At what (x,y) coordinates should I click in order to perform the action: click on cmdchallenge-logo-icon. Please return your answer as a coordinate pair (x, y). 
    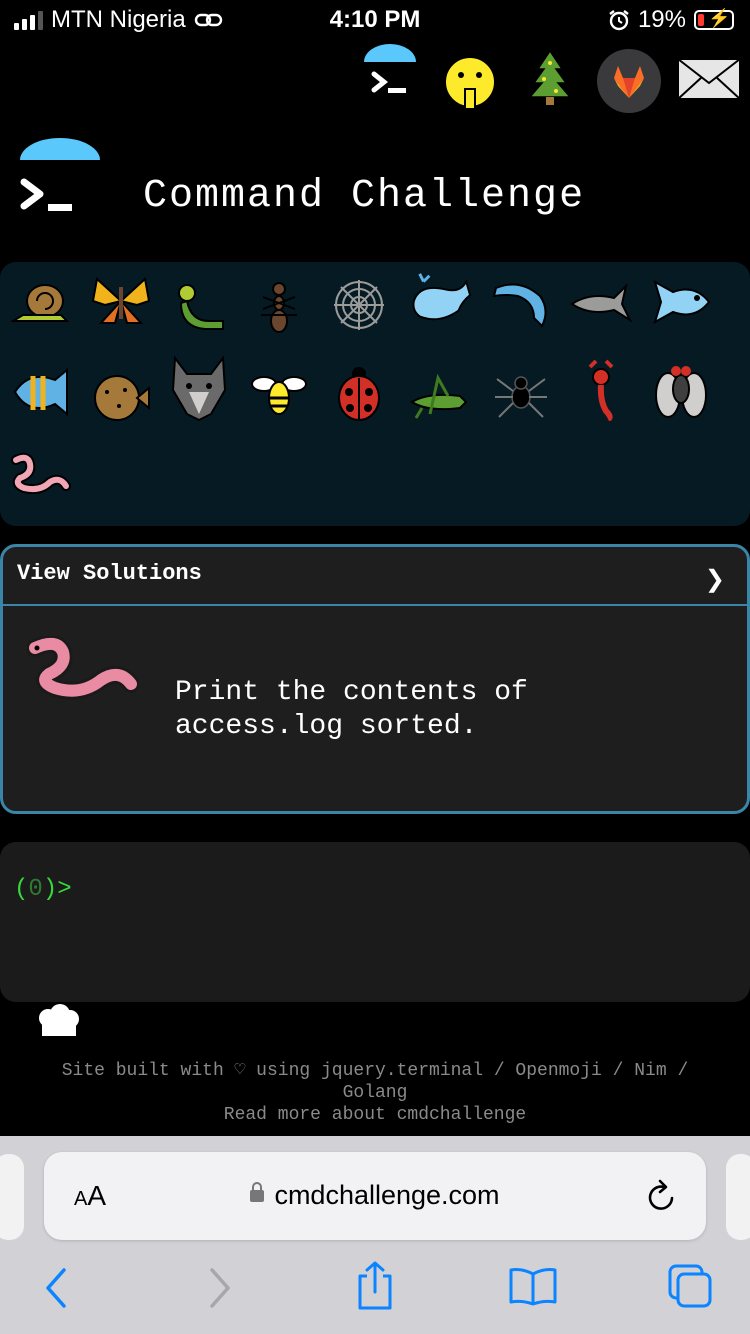
    Looking at the image, I should click on (390, 74).